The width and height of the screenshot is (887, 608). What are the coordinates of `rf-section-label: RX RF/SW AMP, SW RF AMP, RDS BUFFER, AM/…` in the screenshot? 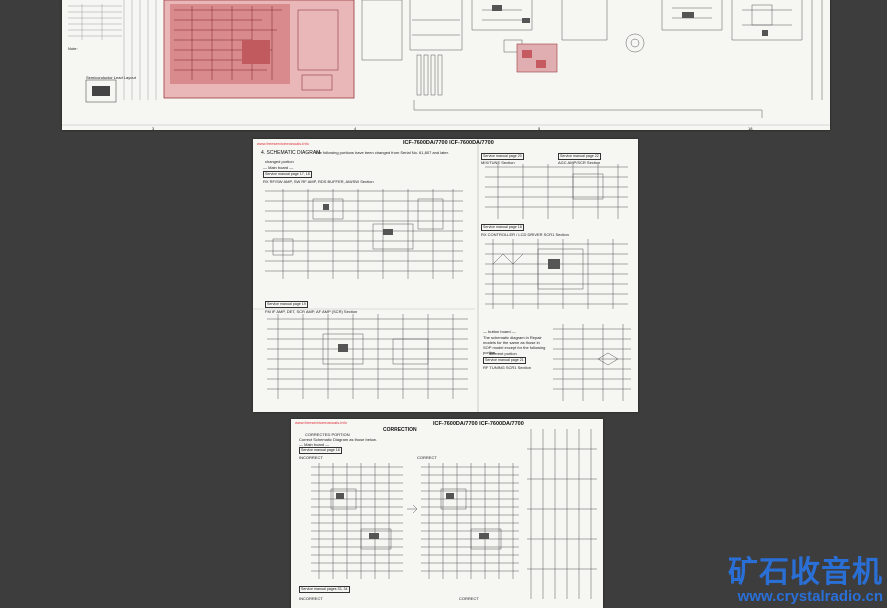 It's located at (318, 181).